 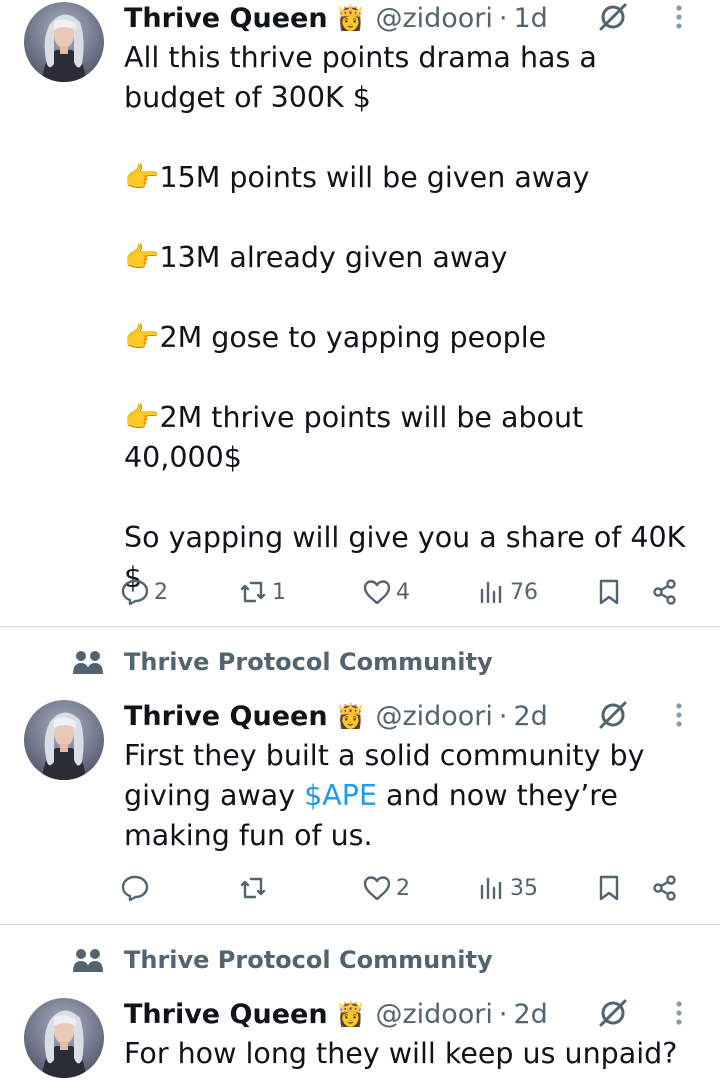 What do you see at coordinates (340, 795) in the screenshot?
I see `cashtag-link: $APE` at bounding box center [340, 795].